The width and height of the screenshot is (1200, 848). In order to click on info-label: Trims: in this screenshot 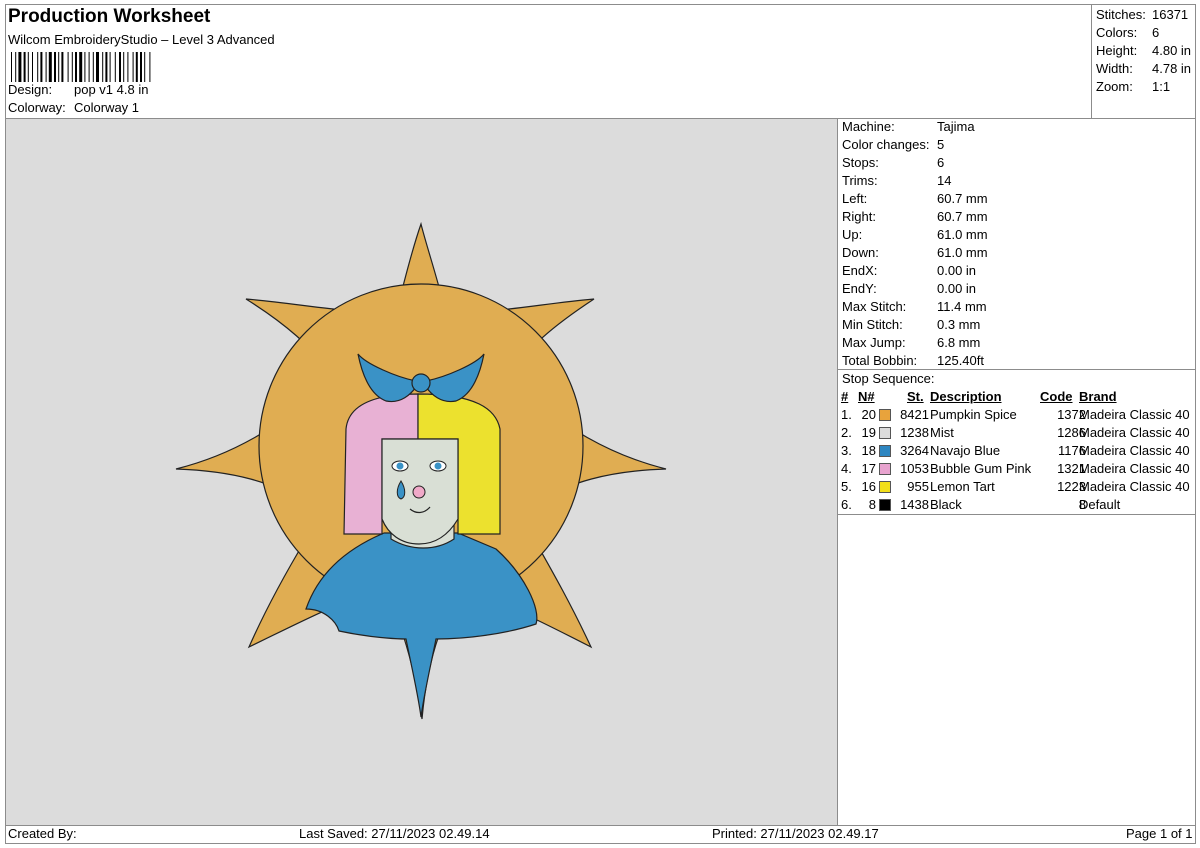, I will do `click(860, 180)`.